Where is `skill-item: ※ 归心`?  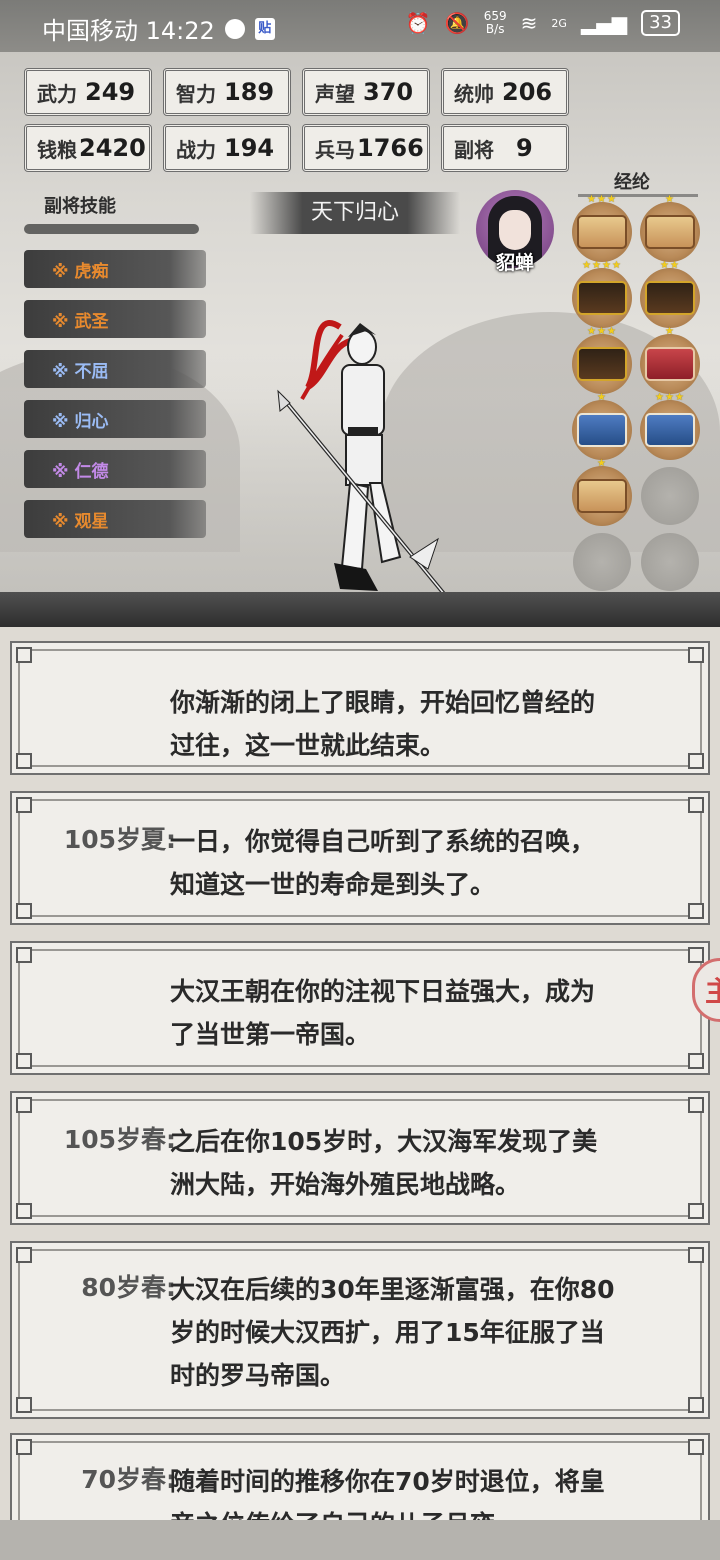 skill-item: ※ 归心 is located at coordinates (115, 419).